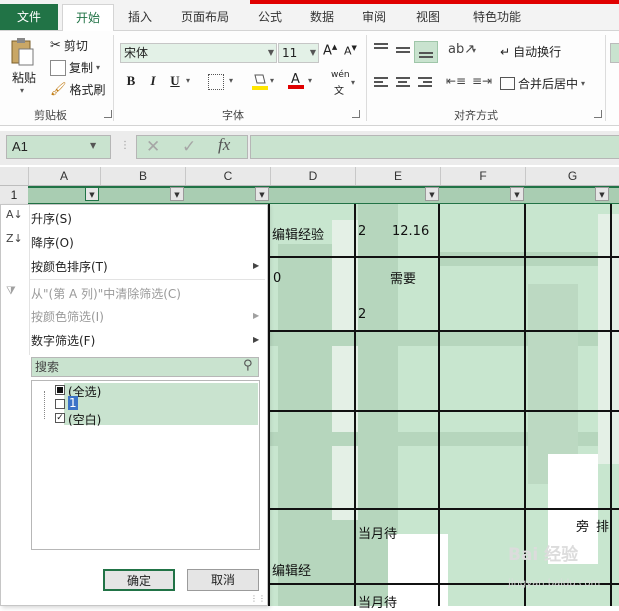 This screenshot has width=619, height=611. What do you see at coordinates (14, 176) in the screenshot?
I see `select-all-corner` at bounding box center [14, 176].